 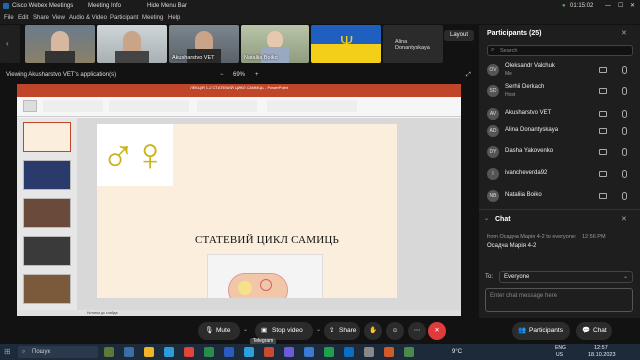 What do you see at coordinates (608, 6) in the screenshot?
I see `minimize-icon: —` at bounding box center [608, 6].